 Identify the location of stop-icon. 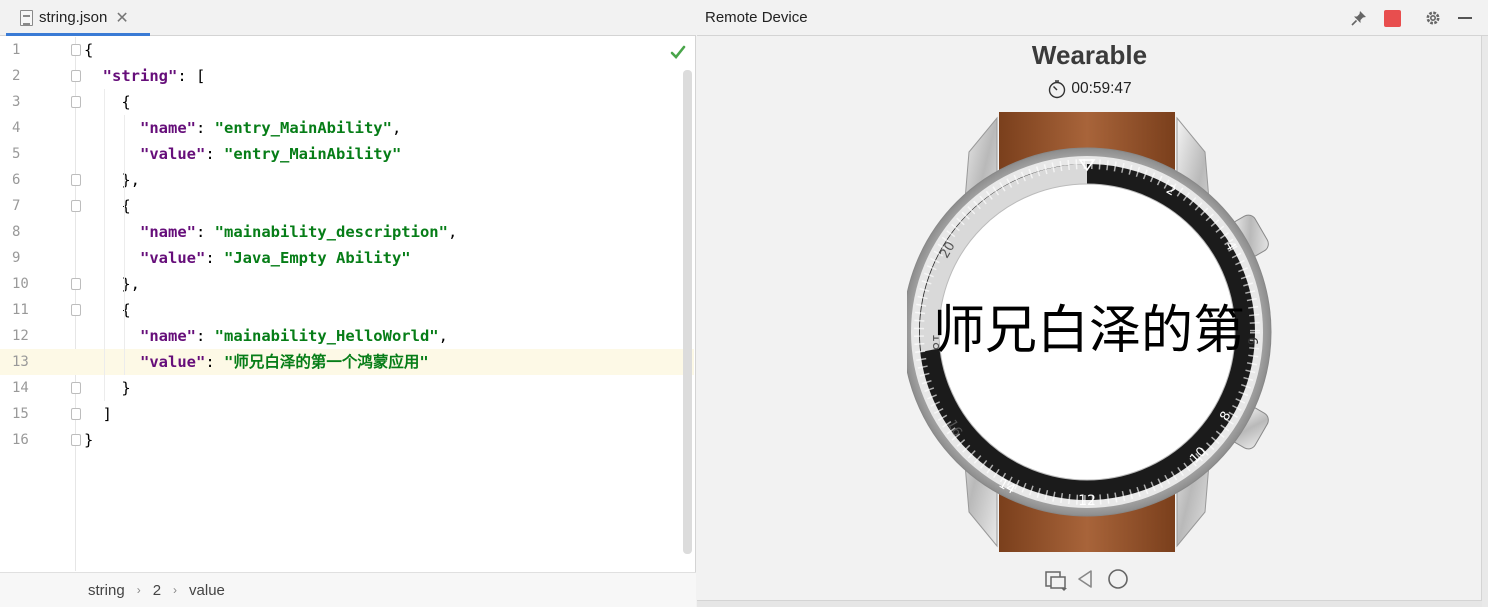
(1392, 18).